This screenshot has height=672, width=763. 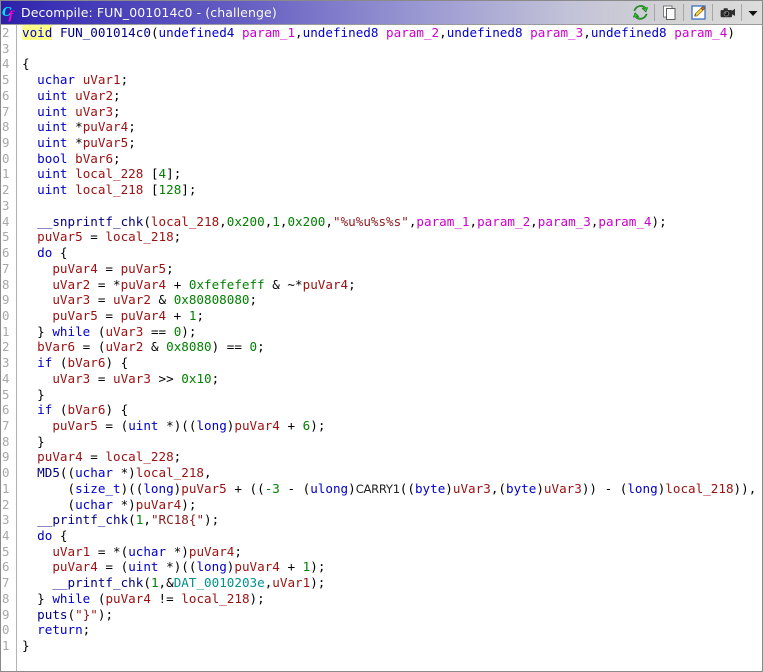 What do you see at coordinates (389, 80) in the screenshot?
I see `code-line: uchar uVar1;` at bounding box center [389, 80].